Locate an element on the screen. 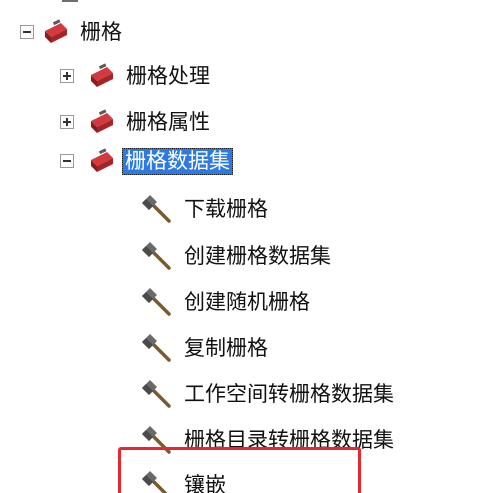 The width and height of the screenshot is (500, 493). tool-label: 创建随机栅格 is located at coordinates (247, 301).